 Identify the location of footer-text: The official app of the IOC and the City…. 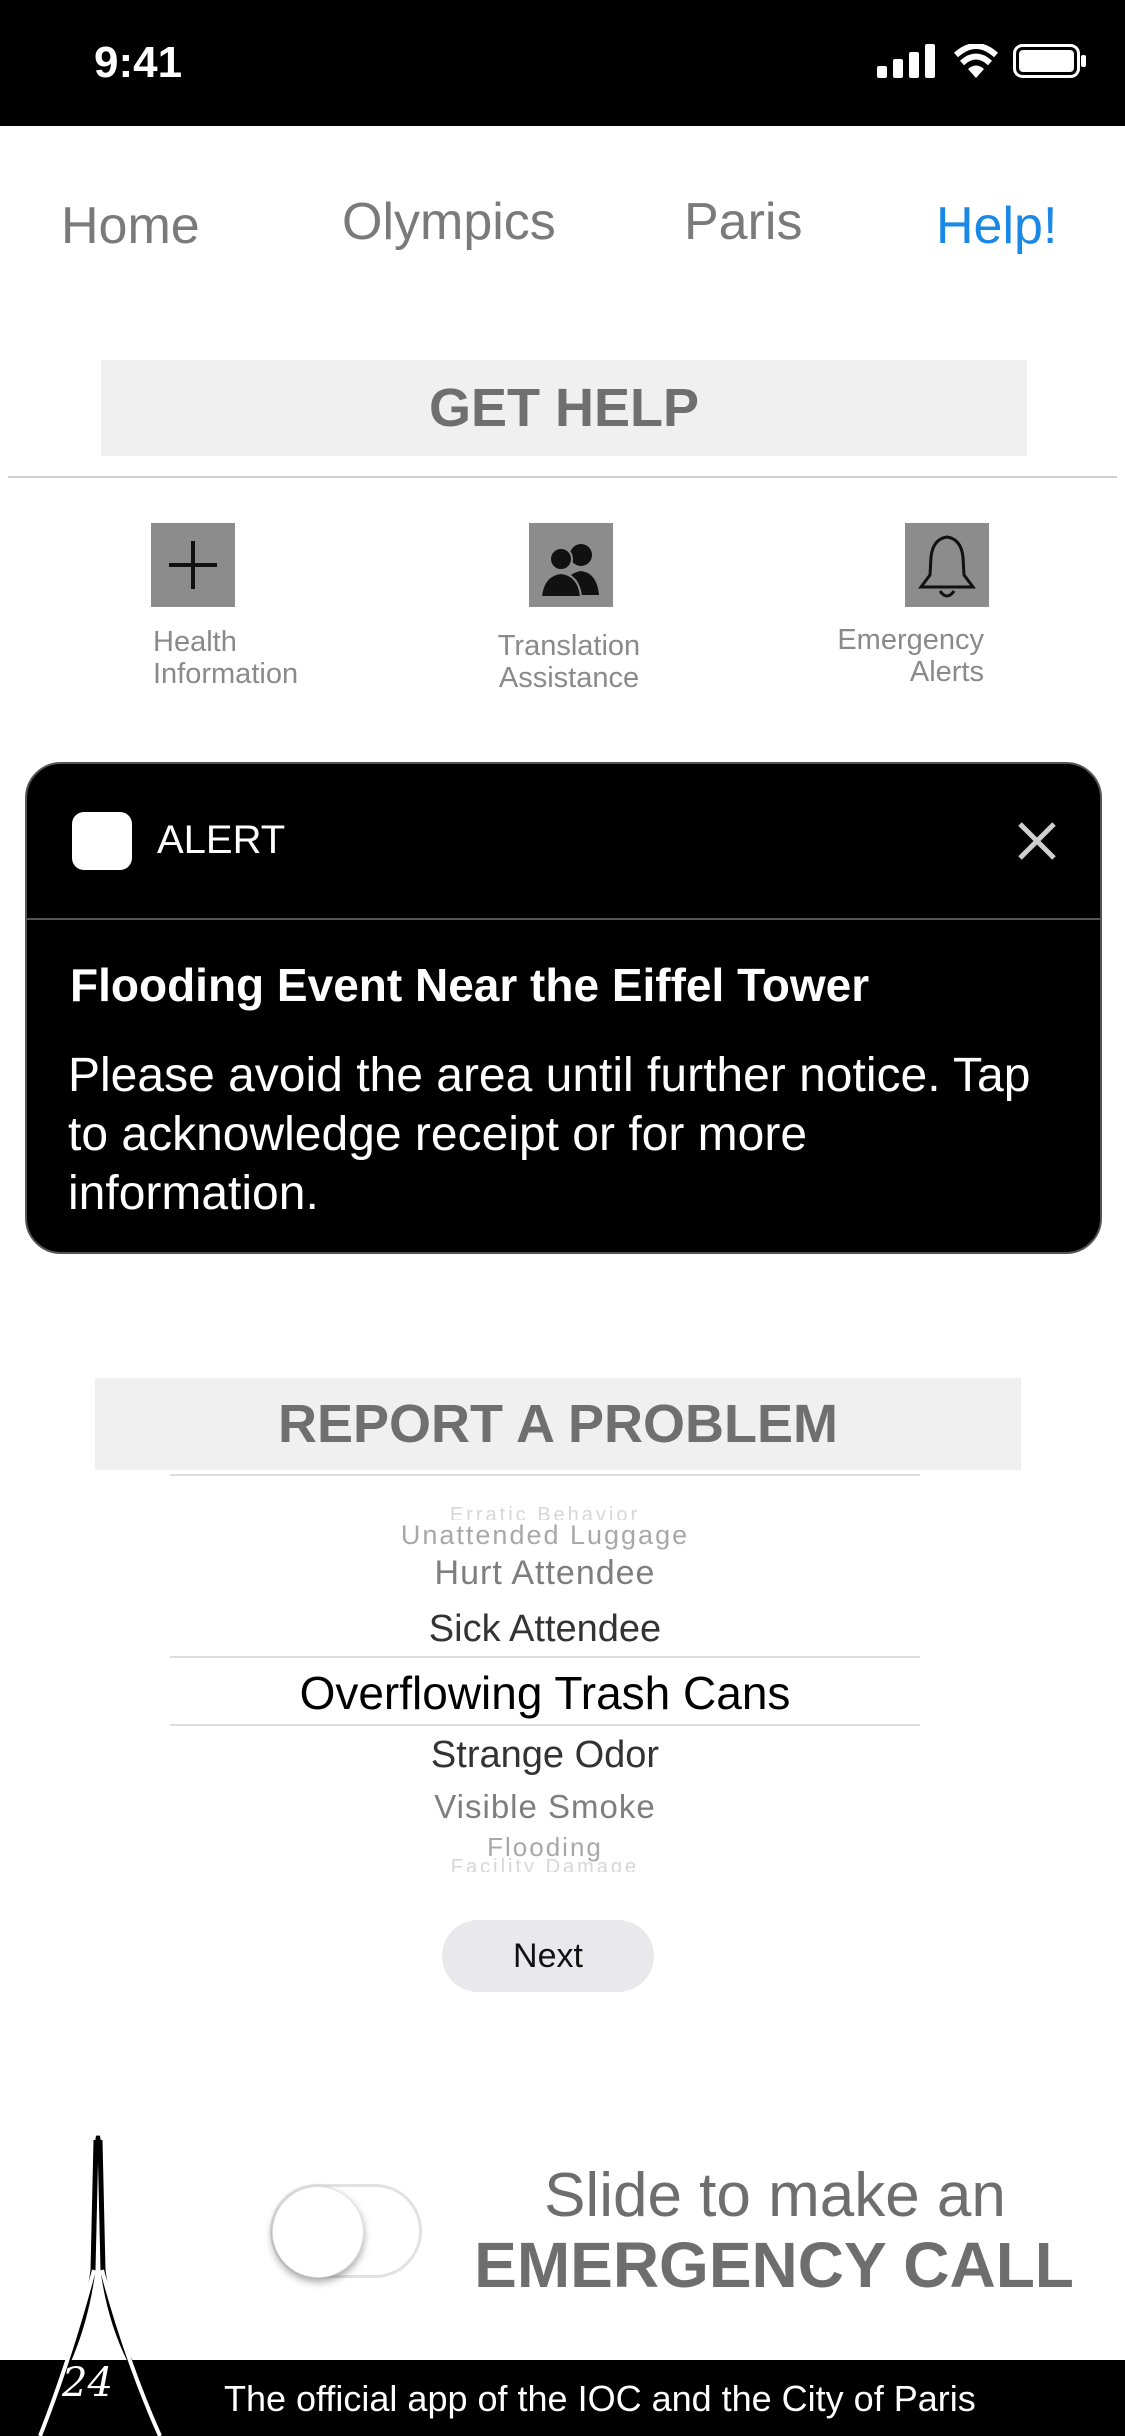
(600, 2398).